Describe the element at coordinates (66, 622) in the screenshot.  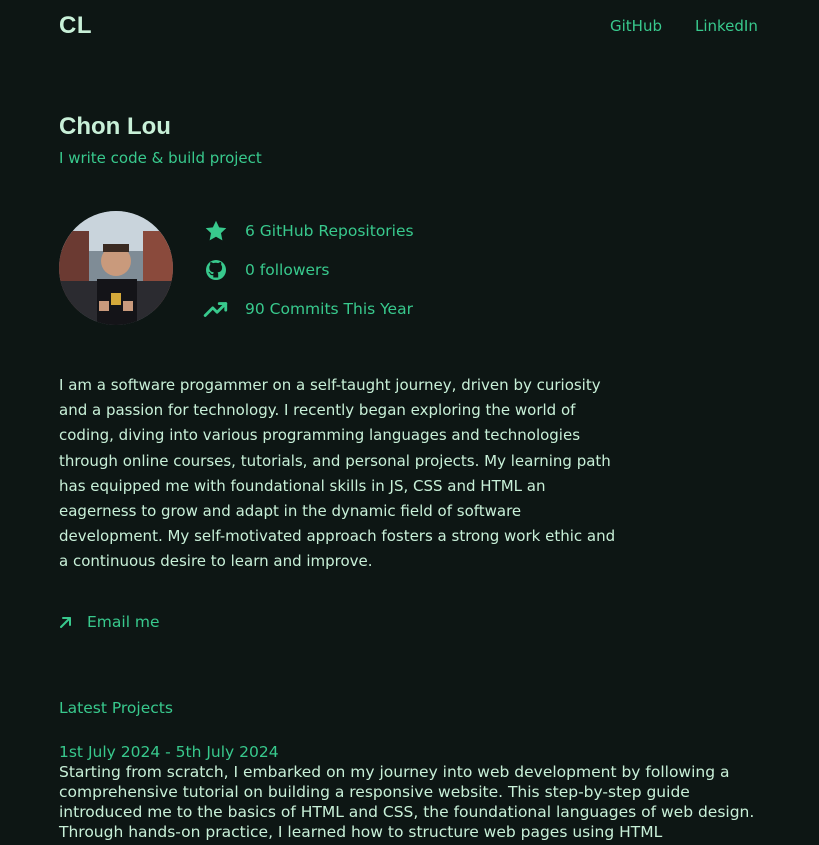
I see `arrow-up-right-icon` at that location.